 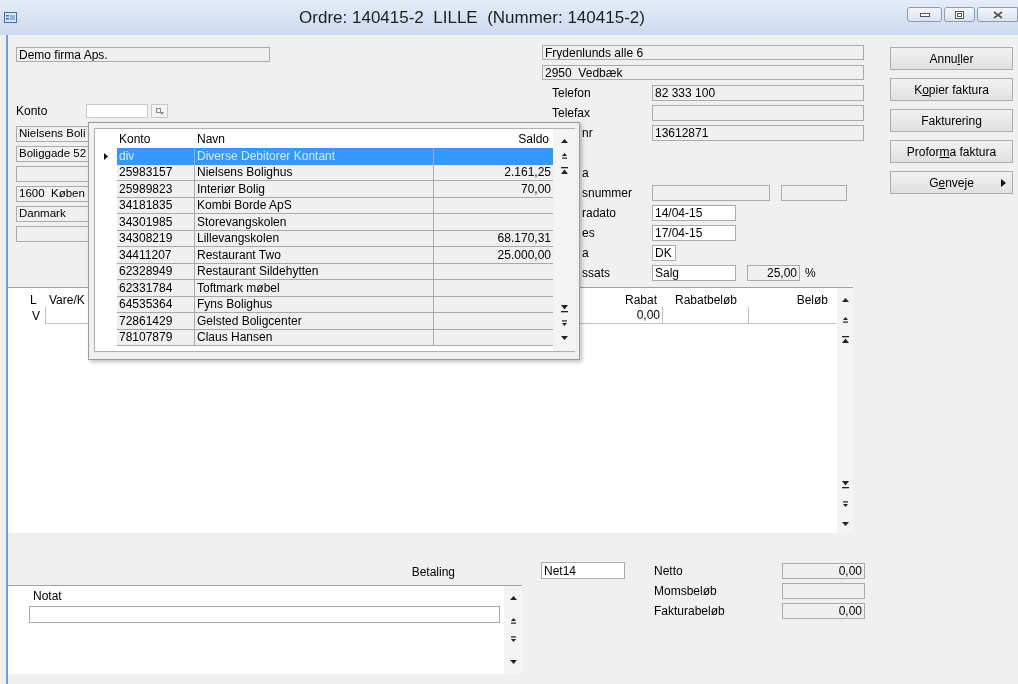 I want to click on column-header: Notat, so click(x=47, y=596).